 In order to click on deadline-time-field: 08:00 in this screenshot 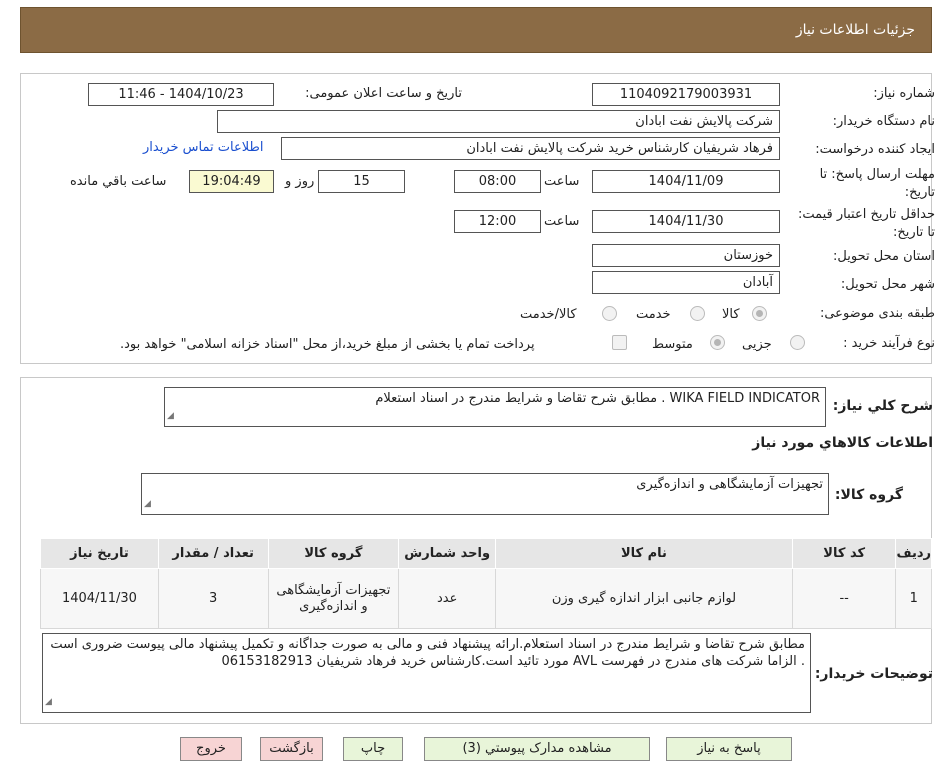, I will do `click(497, 181)`.